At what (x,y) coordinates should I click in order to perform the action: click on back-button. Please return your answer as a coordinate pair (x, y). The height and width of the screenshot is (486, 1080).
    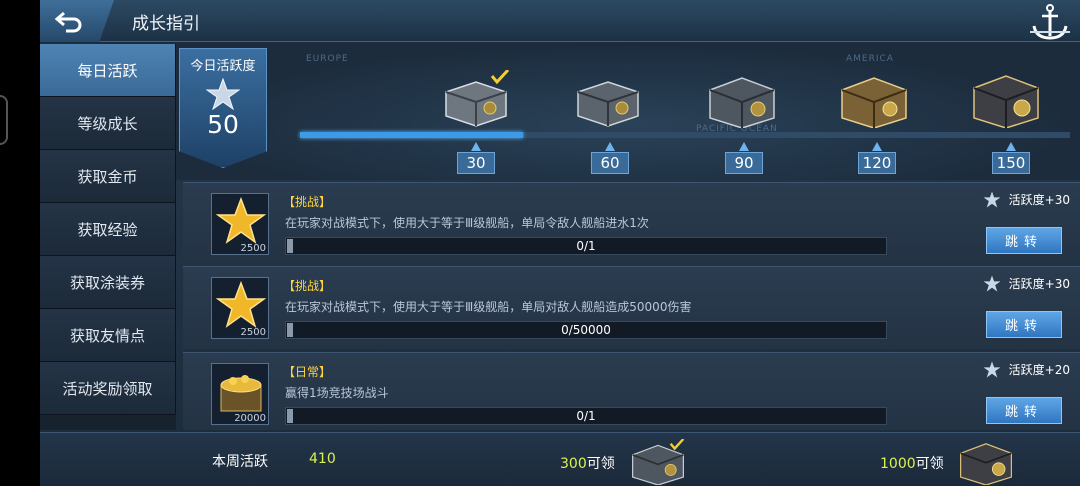
    Looking at the image, I should click on (77, 21).